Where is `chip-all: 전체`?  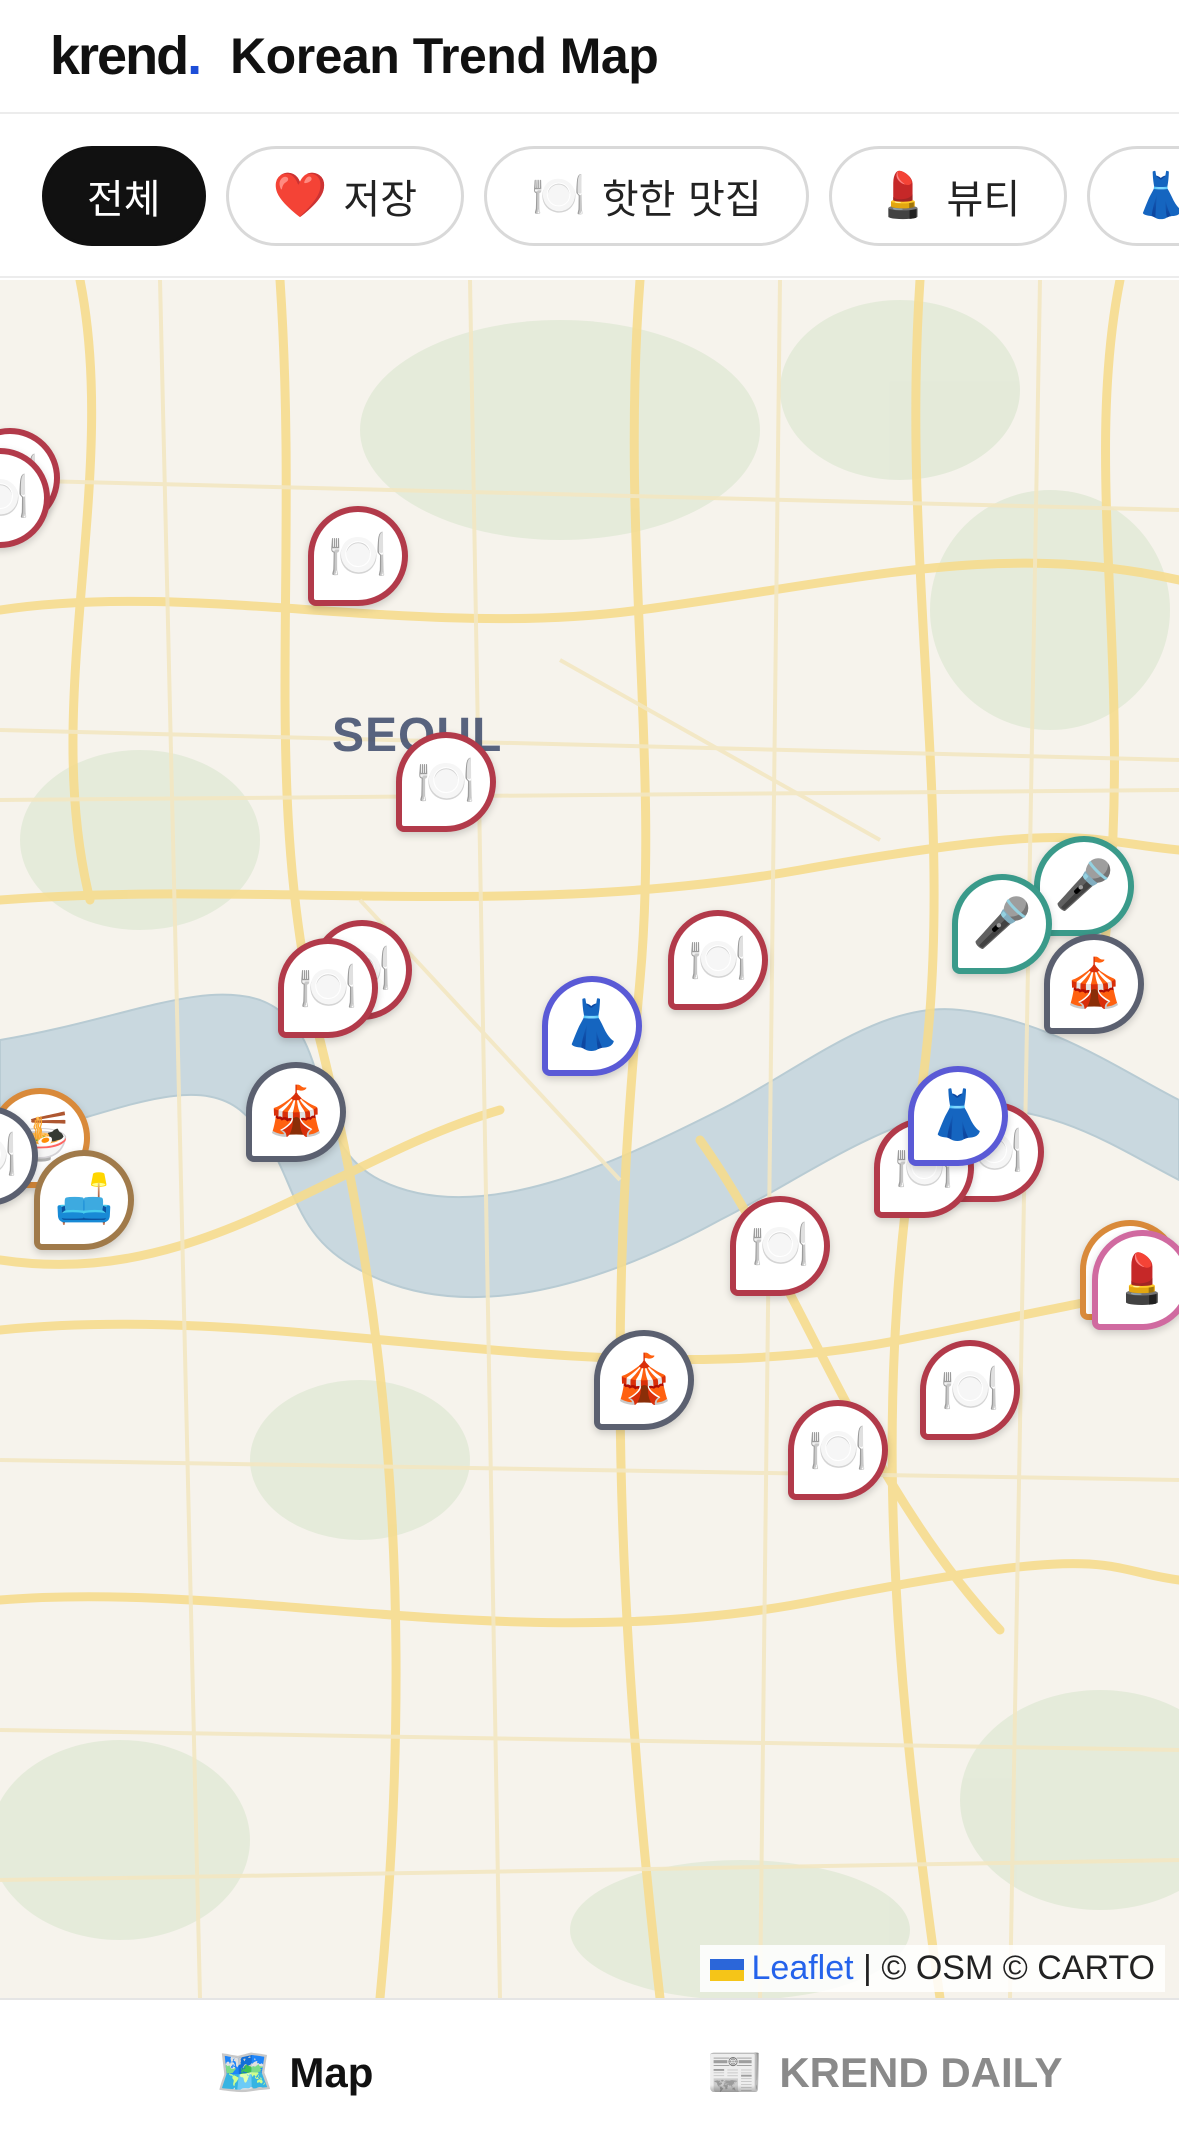 chip-all: 전체 is located at coordinates (124, 196).